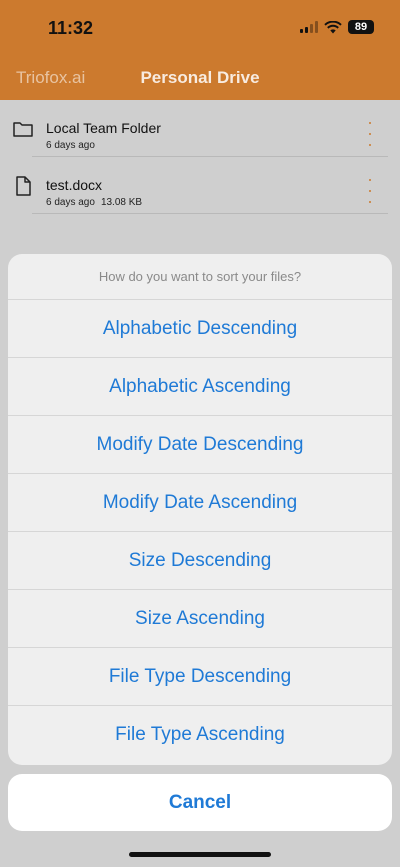  Describe the element at coordinates (103, 128) in the screenshot. I see `file-name: Local Team Folder` at that location.